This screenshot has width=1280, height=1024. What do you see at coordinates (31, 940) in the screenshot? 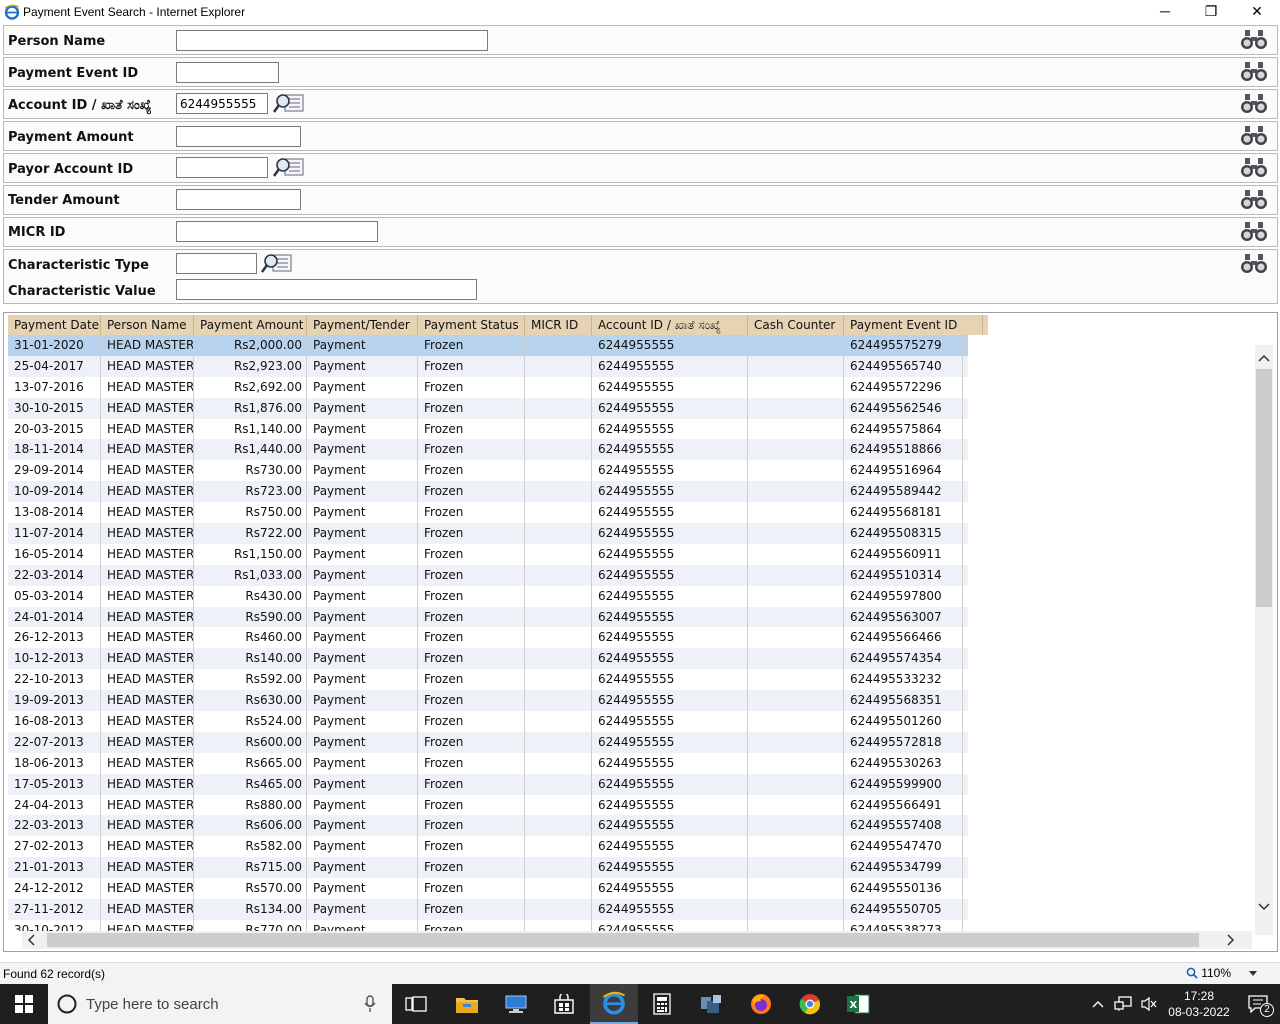
I see `scroll-left-arrow-icon` at bounding box center [31, 940].